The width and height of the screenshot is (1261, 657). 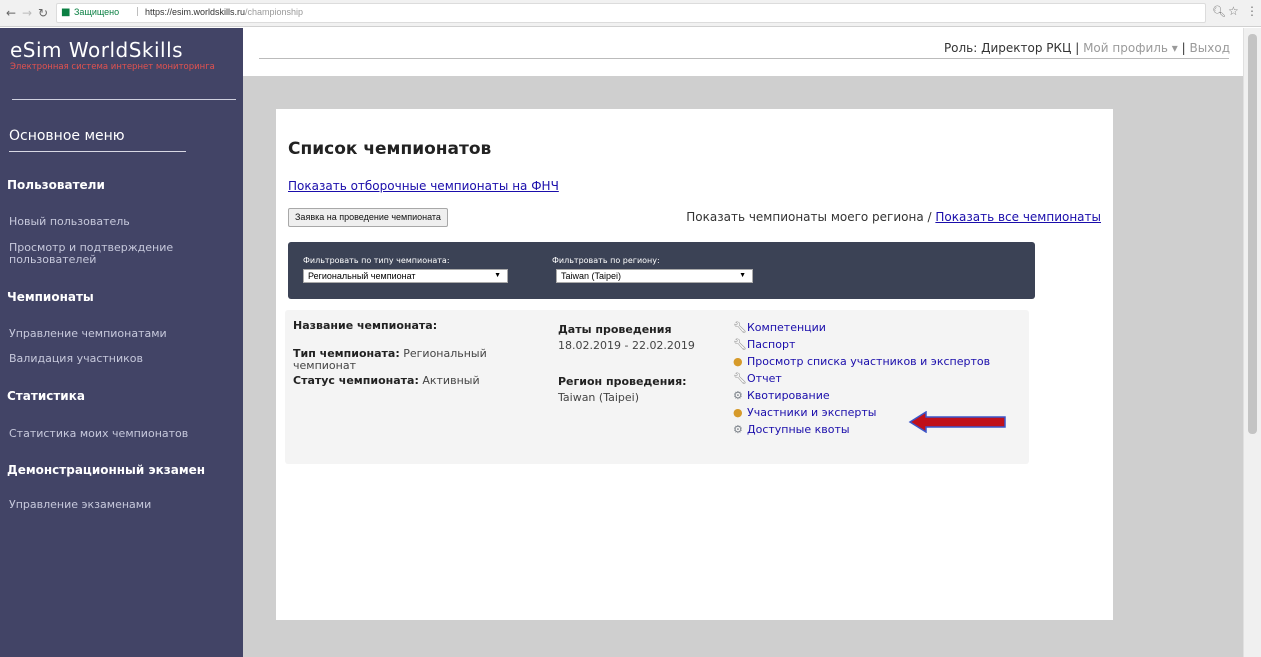 What do you see at coordinates (121, 334) in the screenshot?
I see `sidebar-item-manage-championships: Управление чемпионатами` at bounding box center [121, 334].